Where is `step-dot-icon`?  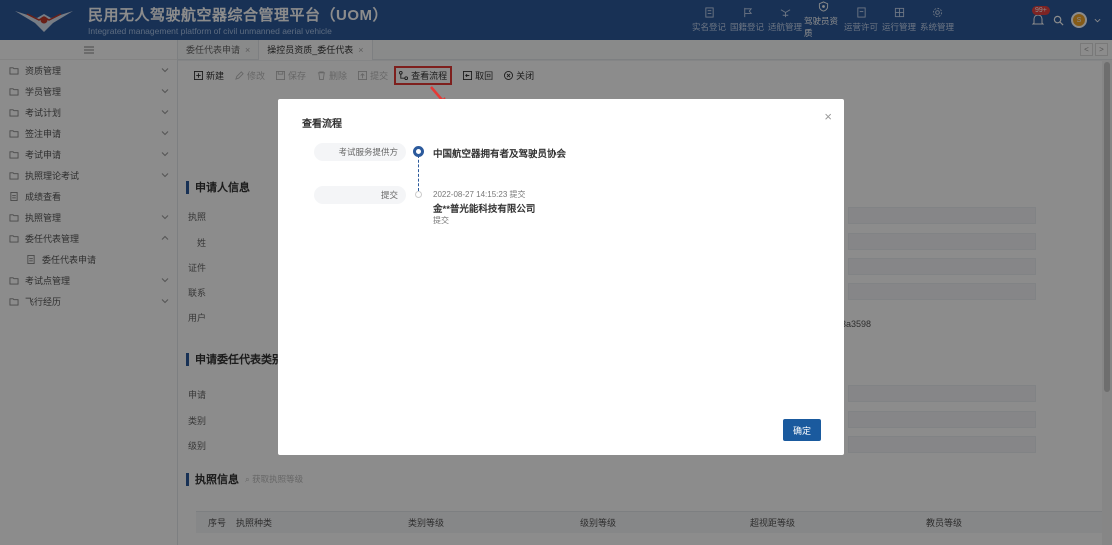
step-dot-icon is located at coordinates (418, 194).